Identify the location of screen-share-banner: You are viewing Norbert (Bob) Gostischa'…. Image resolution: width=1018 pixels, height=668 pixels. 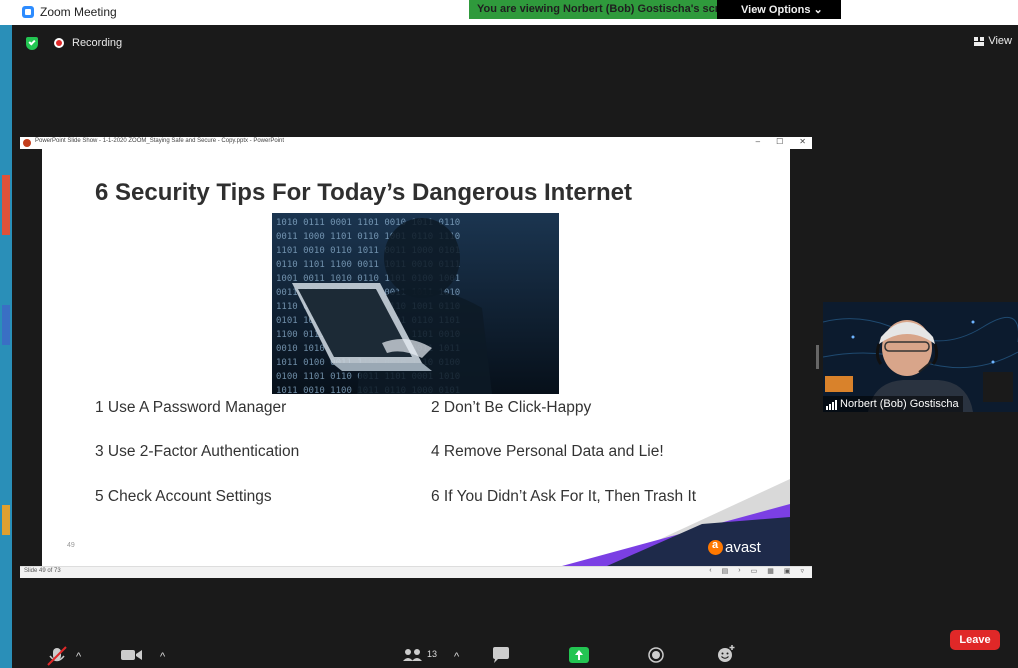
(655, 9).